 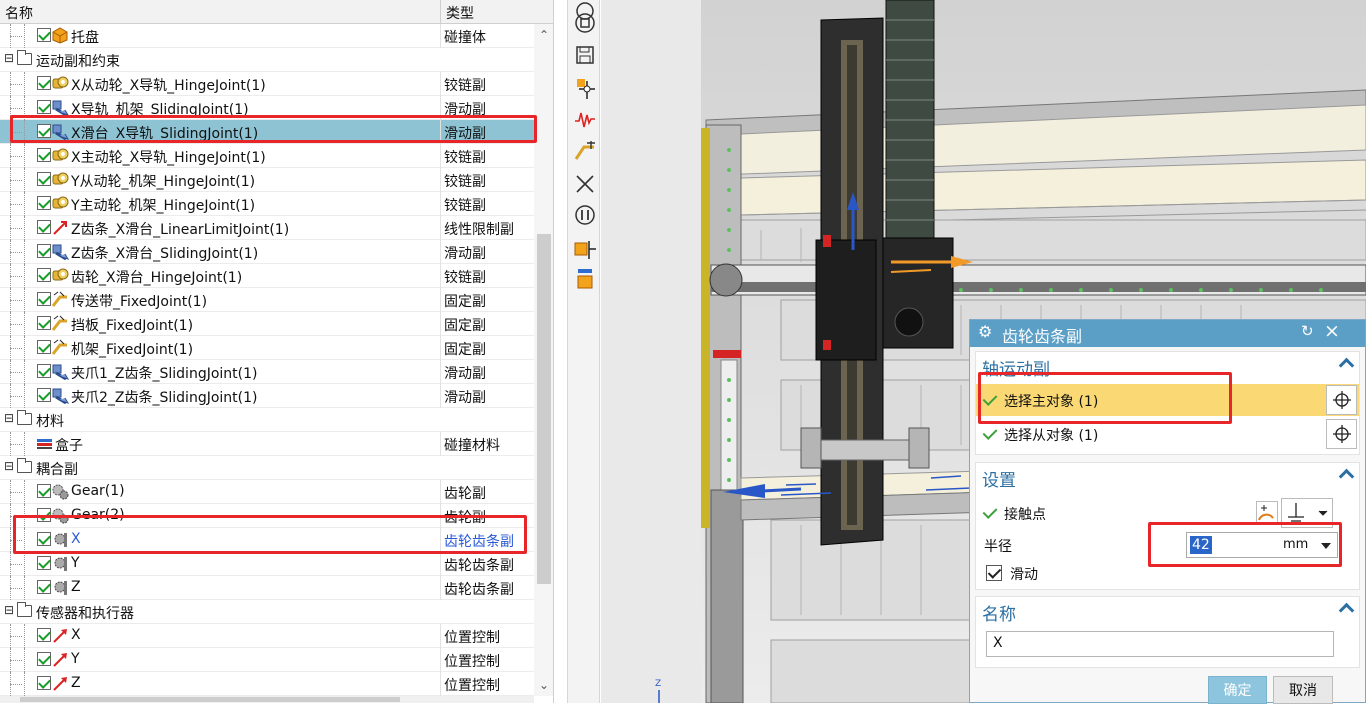 I want to click on radius-value: 42, so click(x=1201, y=545).